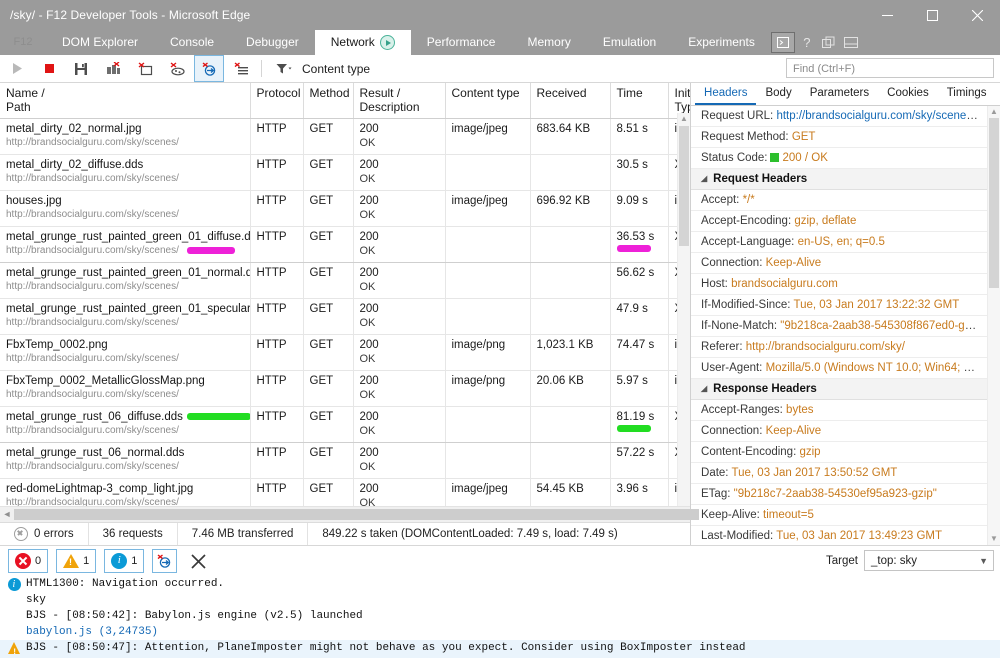 The image size is (1000, 658). What do you see at coordinates (328, 101) in the screenshot?
I see `column-header-method: Method` at bounding box center [328, 101].